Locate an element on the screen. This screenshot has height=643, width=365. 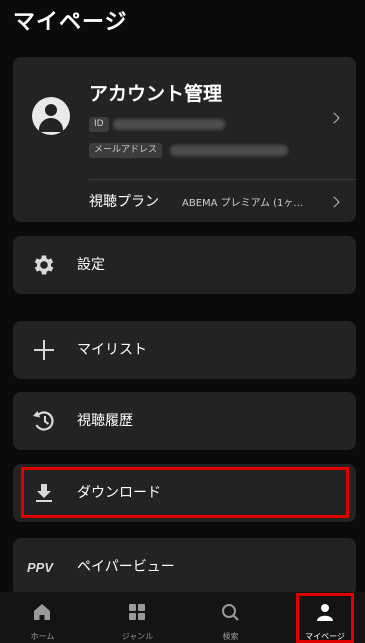
page-title: マイページ is located at coordinates (70, 22).